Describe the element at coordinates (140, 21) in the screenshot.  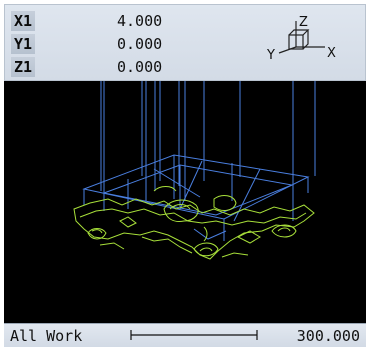
I see `axis-value: 4.000` at that location.